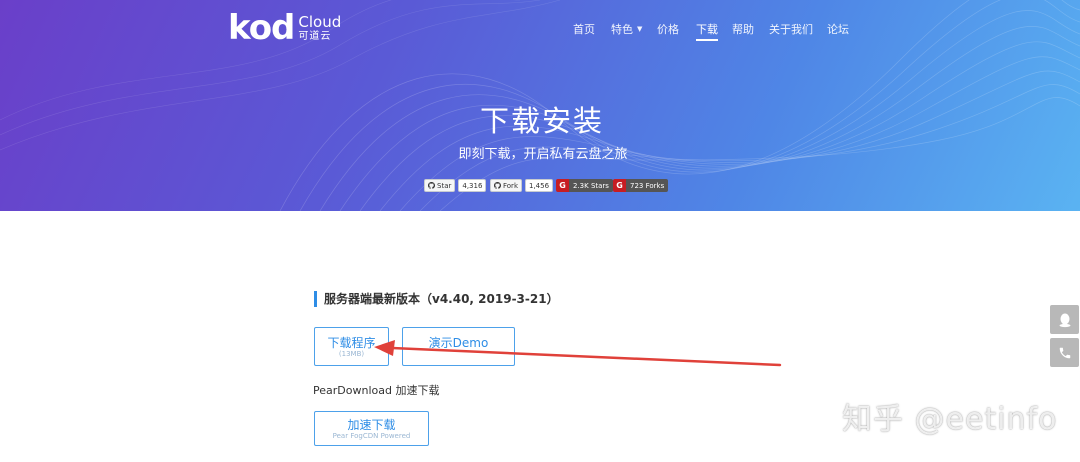 The image size is (1080, 462). I want to click on phone-icon, so click(1064, 352).